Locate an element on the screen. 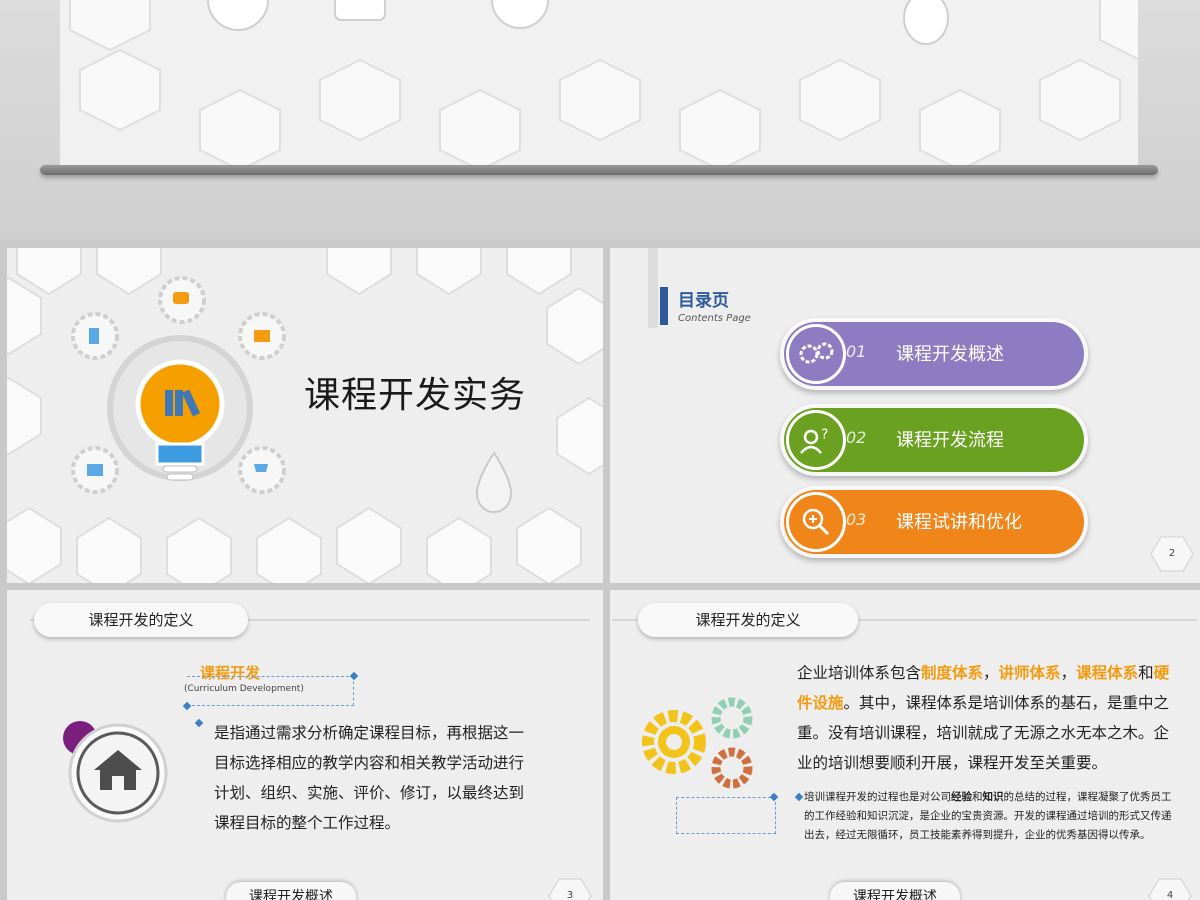 Image resolution: width=1200 pixels, height=900 pixels. toc-item-label: 课程开发流程 is located at coordinates (950, 440).